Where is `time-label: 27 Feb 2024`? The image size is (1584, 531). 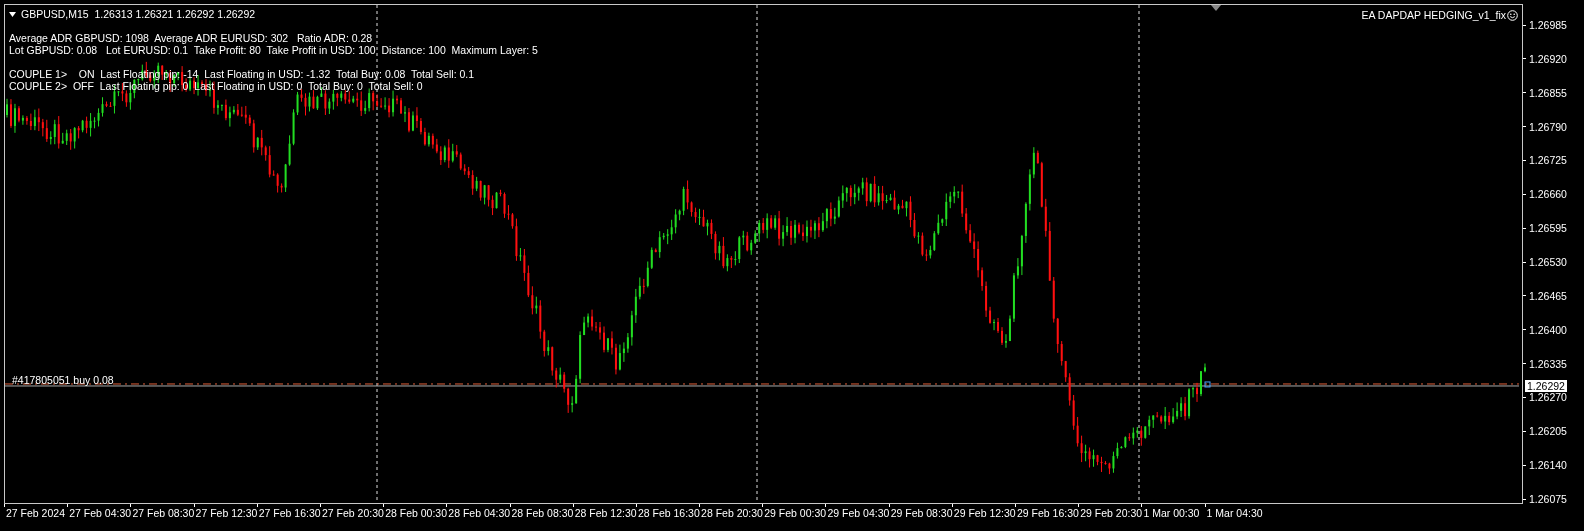 time-label: 27 Feb 2024 is located at coordinates (35, 513).